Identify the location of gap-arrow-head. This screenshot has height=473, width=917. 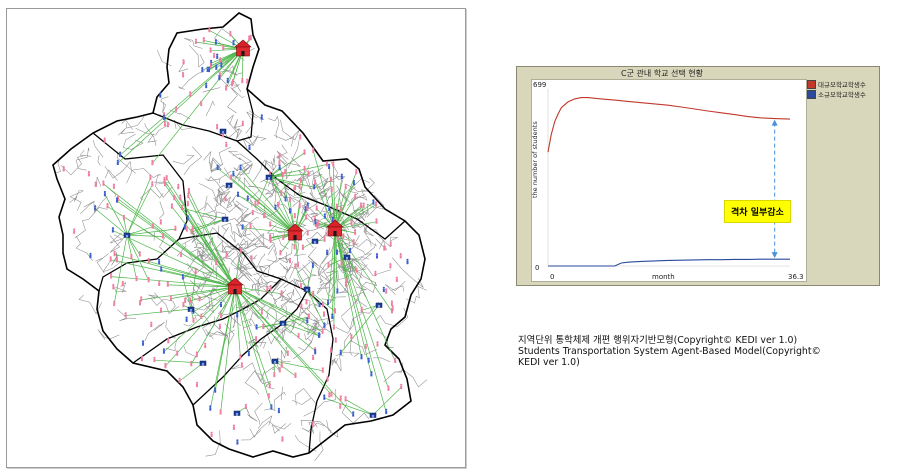
(774, 122).